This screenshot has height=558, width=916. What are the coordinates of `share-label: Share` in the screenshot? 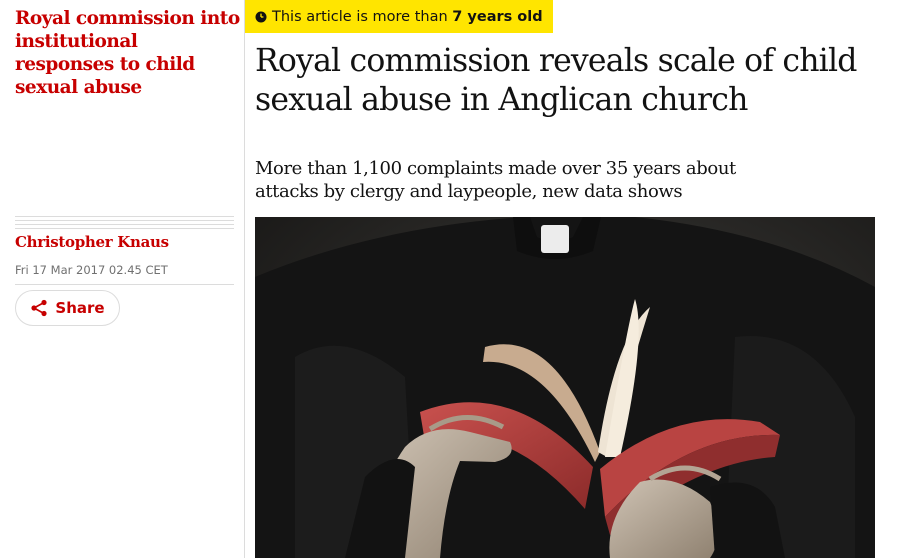 It's located at (80, 308).